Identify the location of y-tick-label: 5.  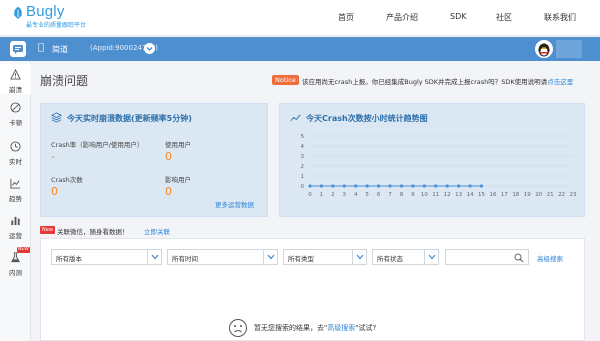
(303, 137).